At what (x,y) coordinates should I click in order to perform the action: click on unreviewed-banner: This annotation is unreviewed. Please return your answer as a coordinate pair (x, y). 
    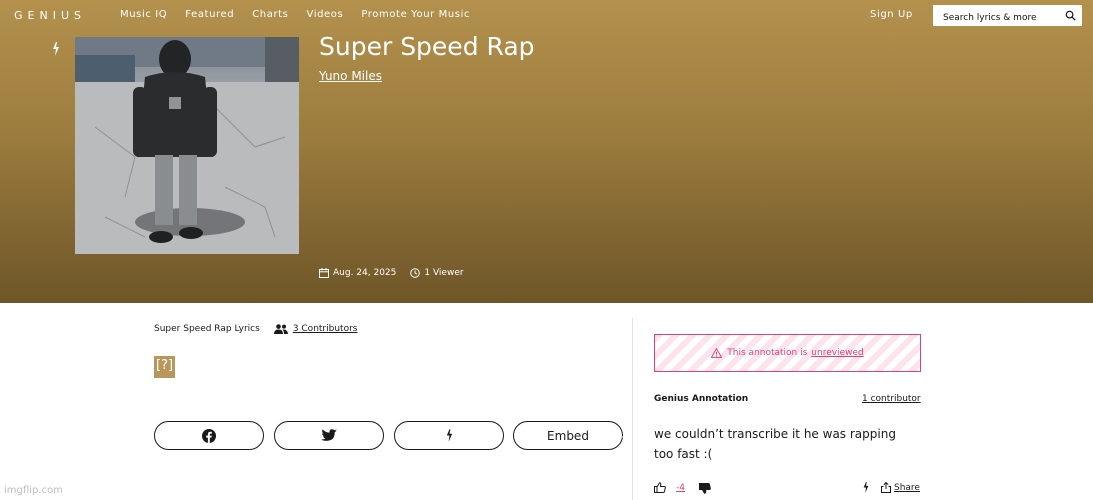
    Looking at the image, I should click on (787, 353).